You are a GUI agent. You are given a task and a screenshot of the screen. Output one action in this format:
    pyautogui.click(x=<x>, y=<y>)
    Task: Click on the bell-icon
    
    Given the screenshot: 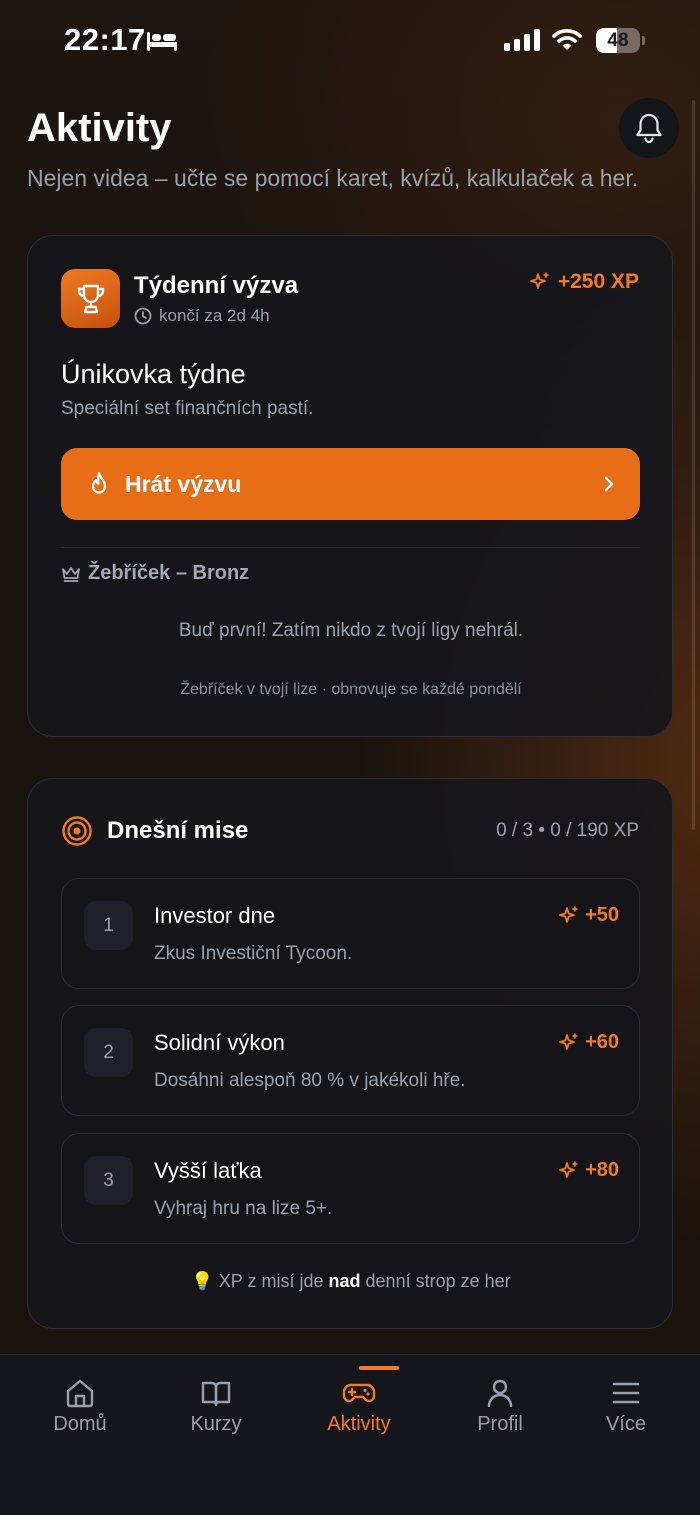 What is the action you would take?
    pyautogui.click(x=649, y=128)
    